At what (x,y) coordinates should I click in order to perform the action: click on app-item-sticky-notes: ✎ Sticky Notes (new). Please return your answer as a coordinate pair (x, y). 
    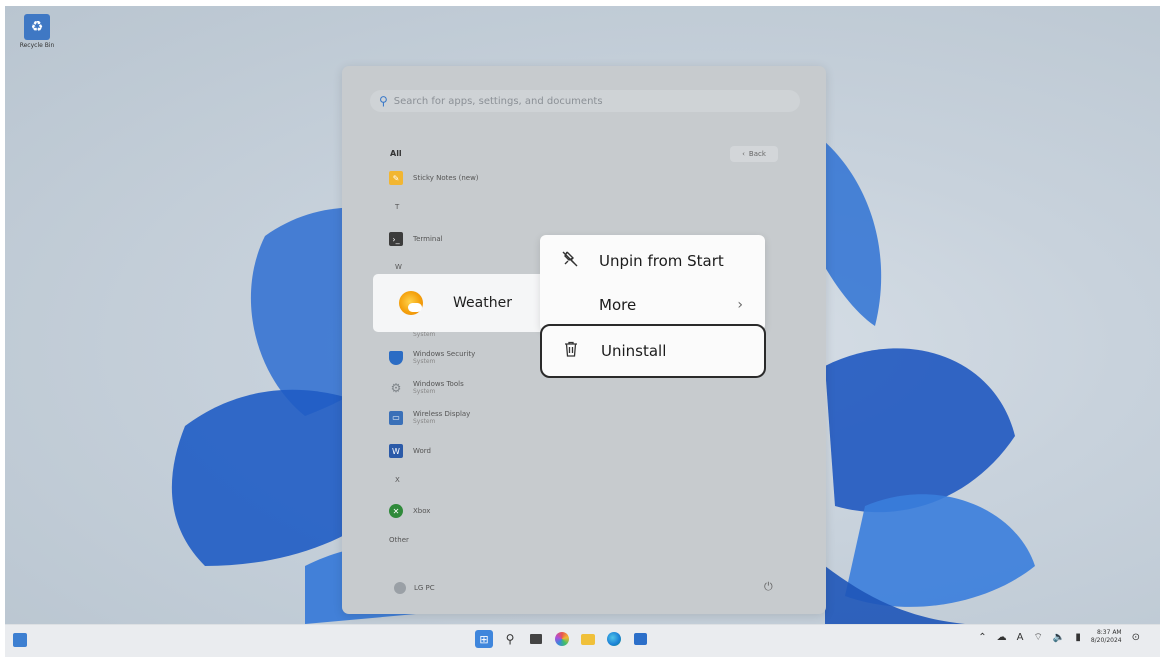
    Looking at the image, I should click on (434, 178).